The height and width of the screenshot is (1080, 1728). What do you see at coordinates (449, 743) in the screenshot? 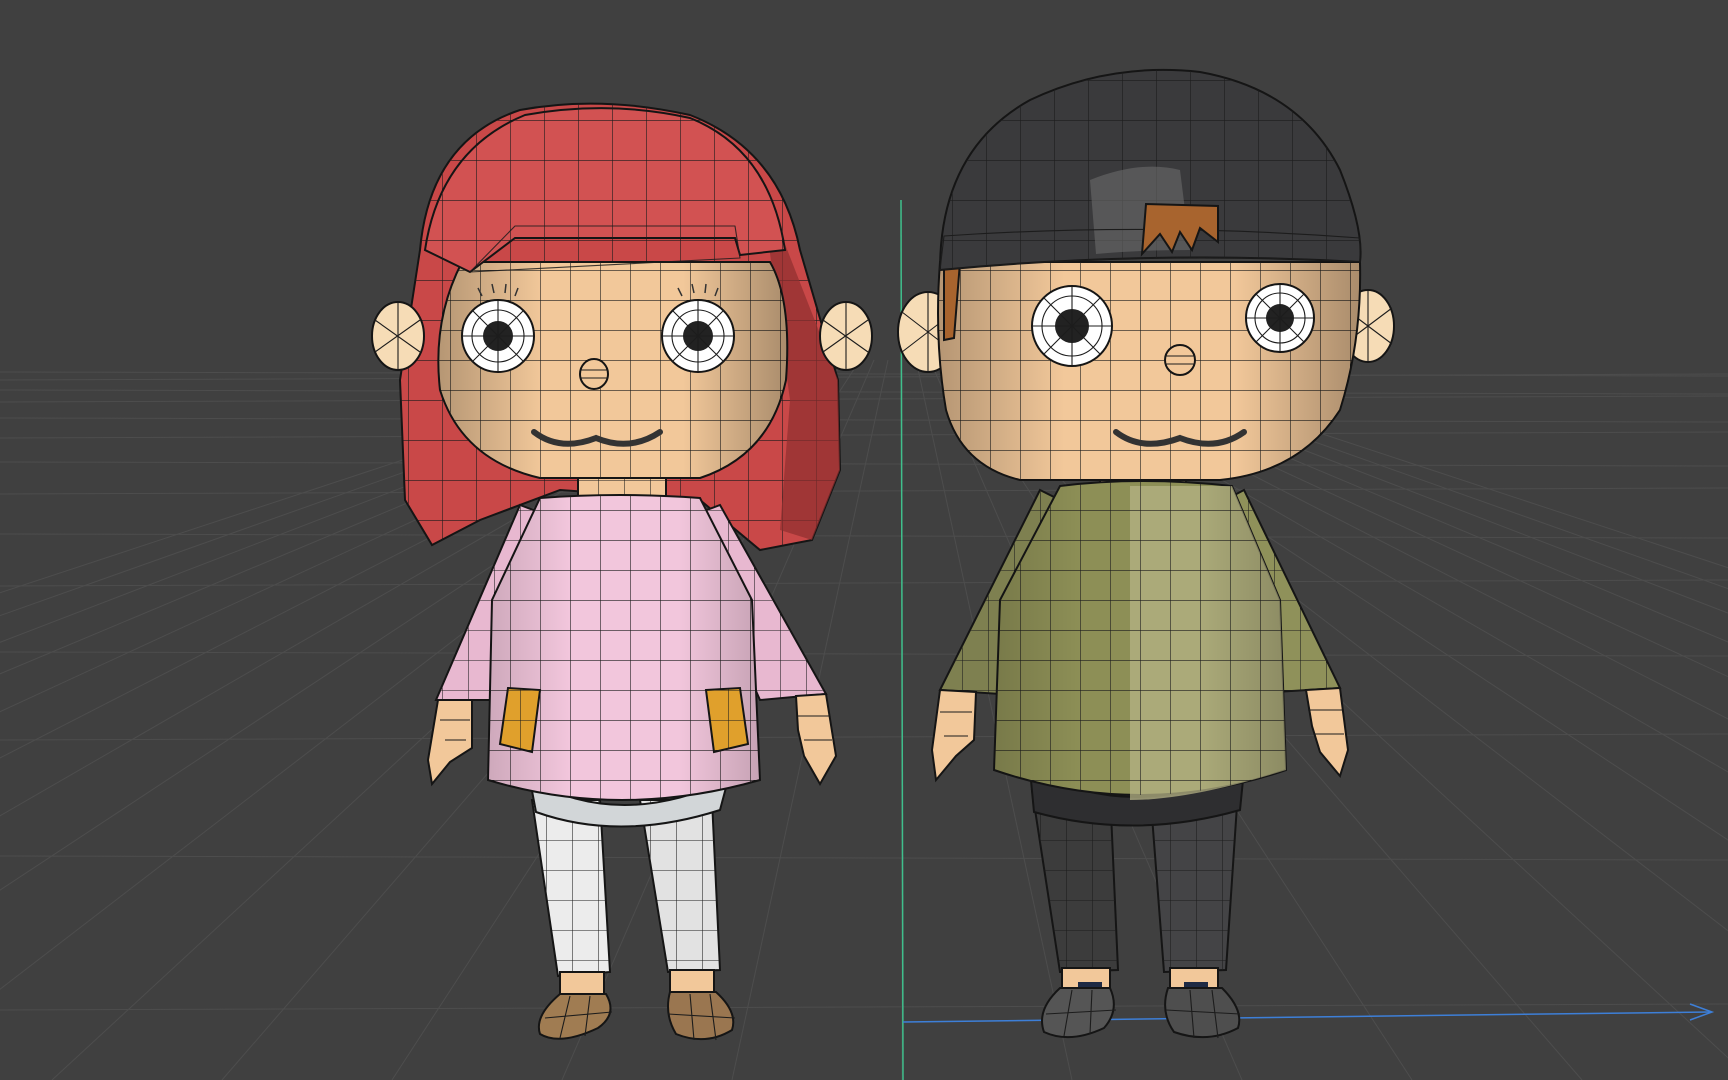
I see `girl-left-hand` at bounding box center [449, 743].